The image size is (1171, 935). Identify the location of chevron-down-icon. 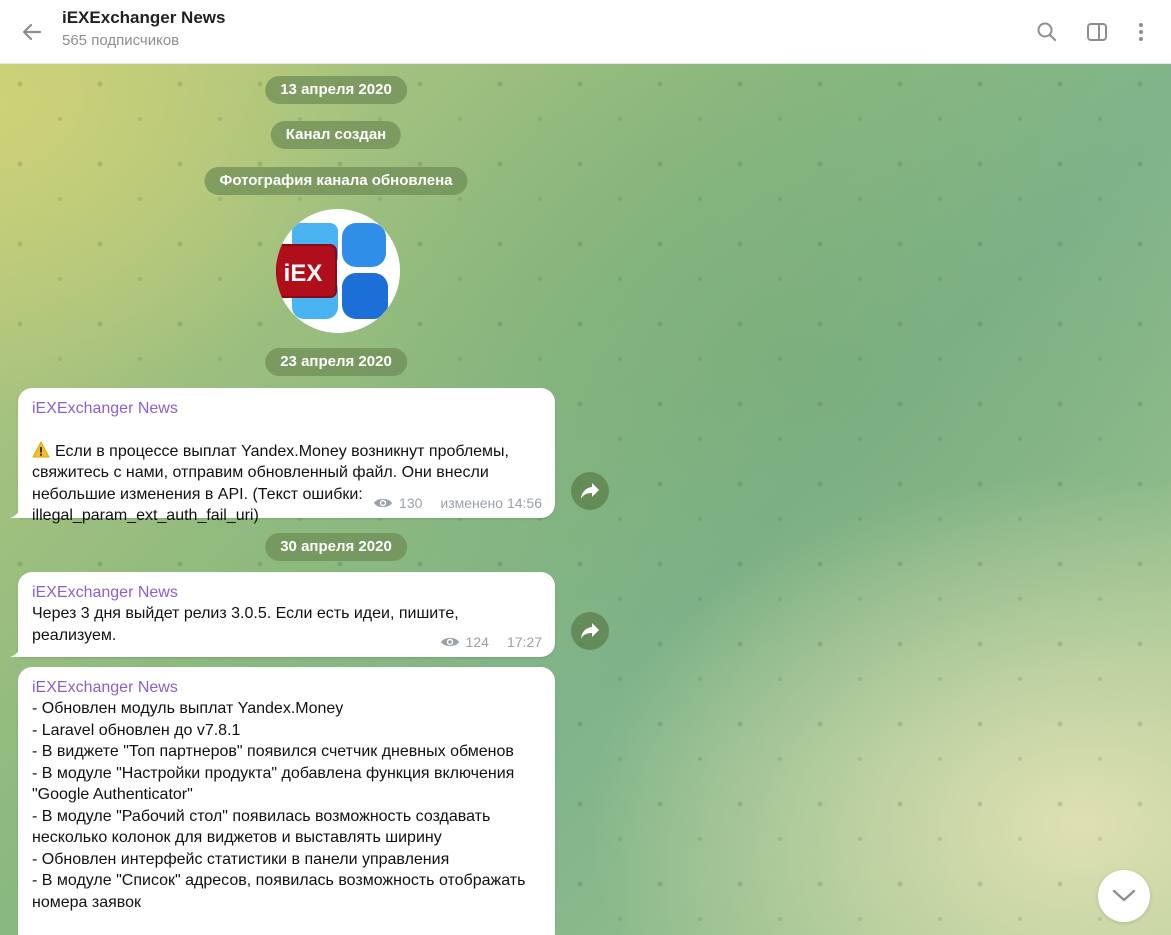
(1124, 895).